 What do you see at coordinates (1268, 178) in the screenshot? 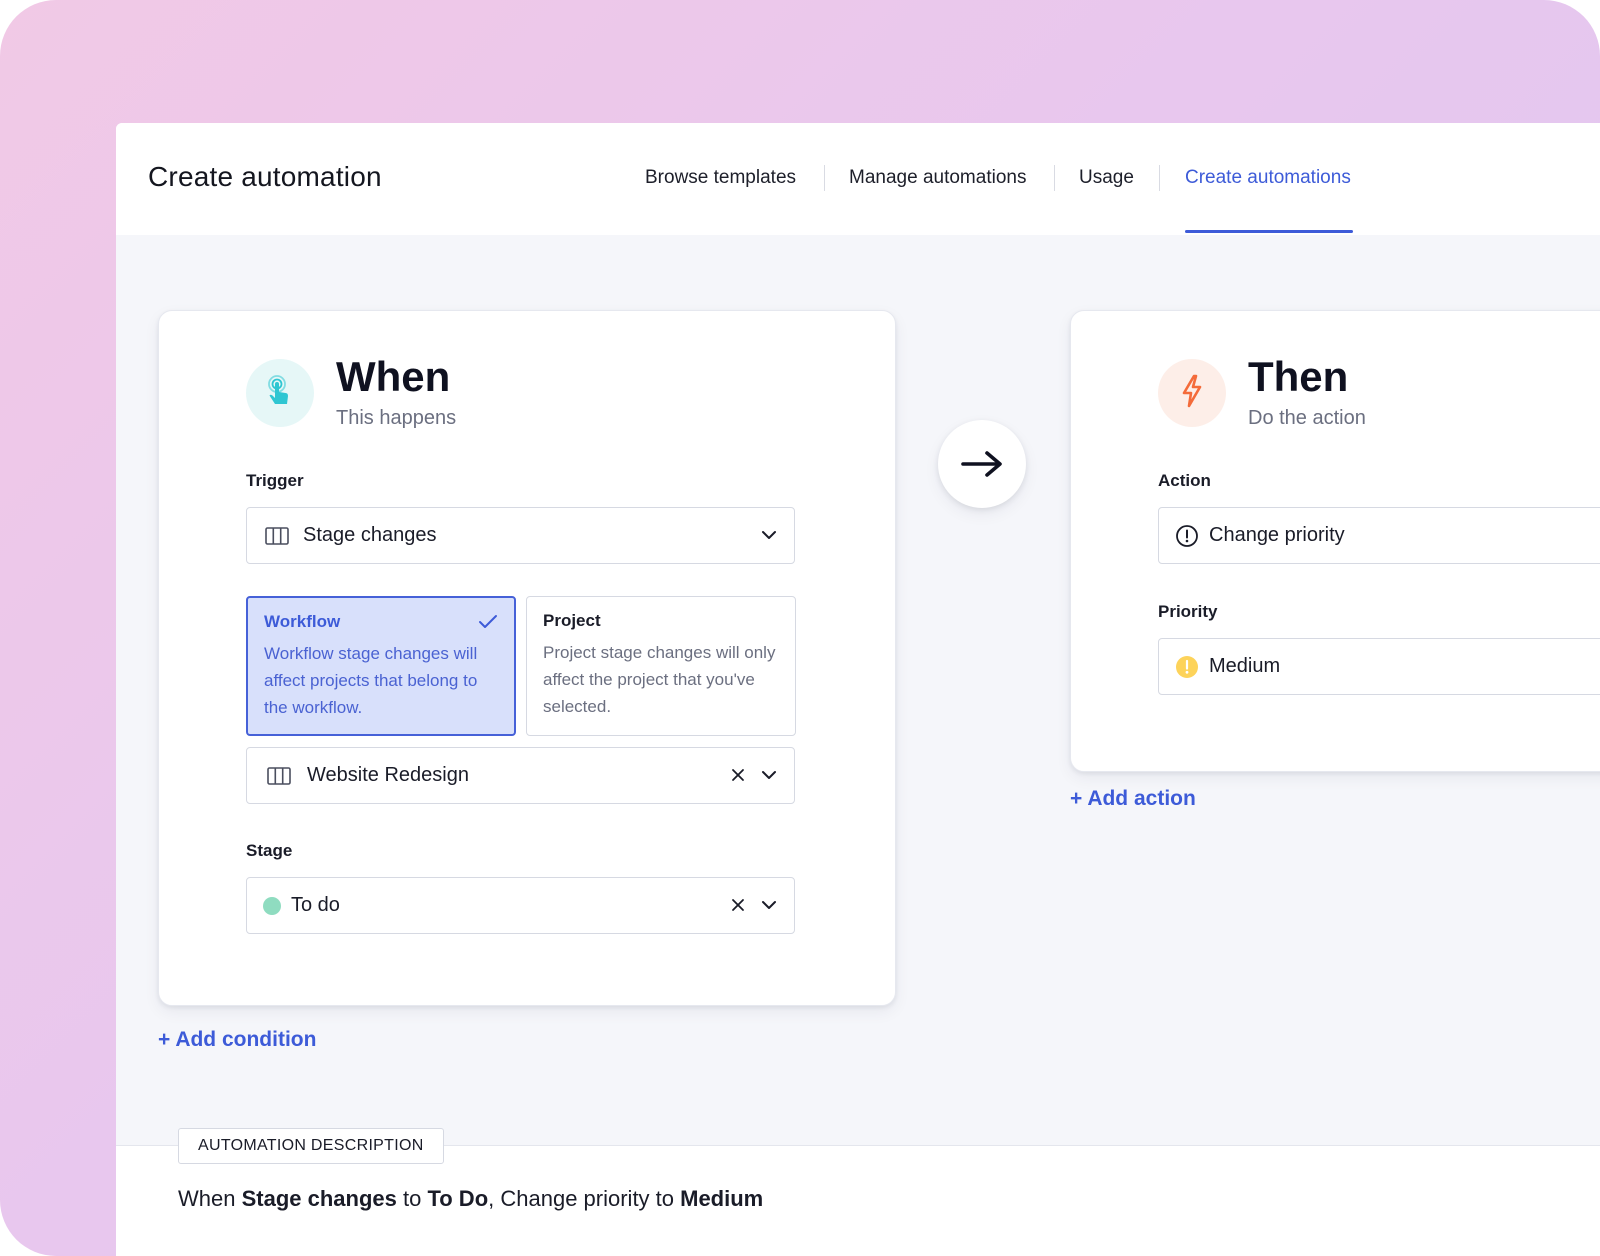
I see `nav-create-automations: Create automations` at bounding box center [1268, 178].